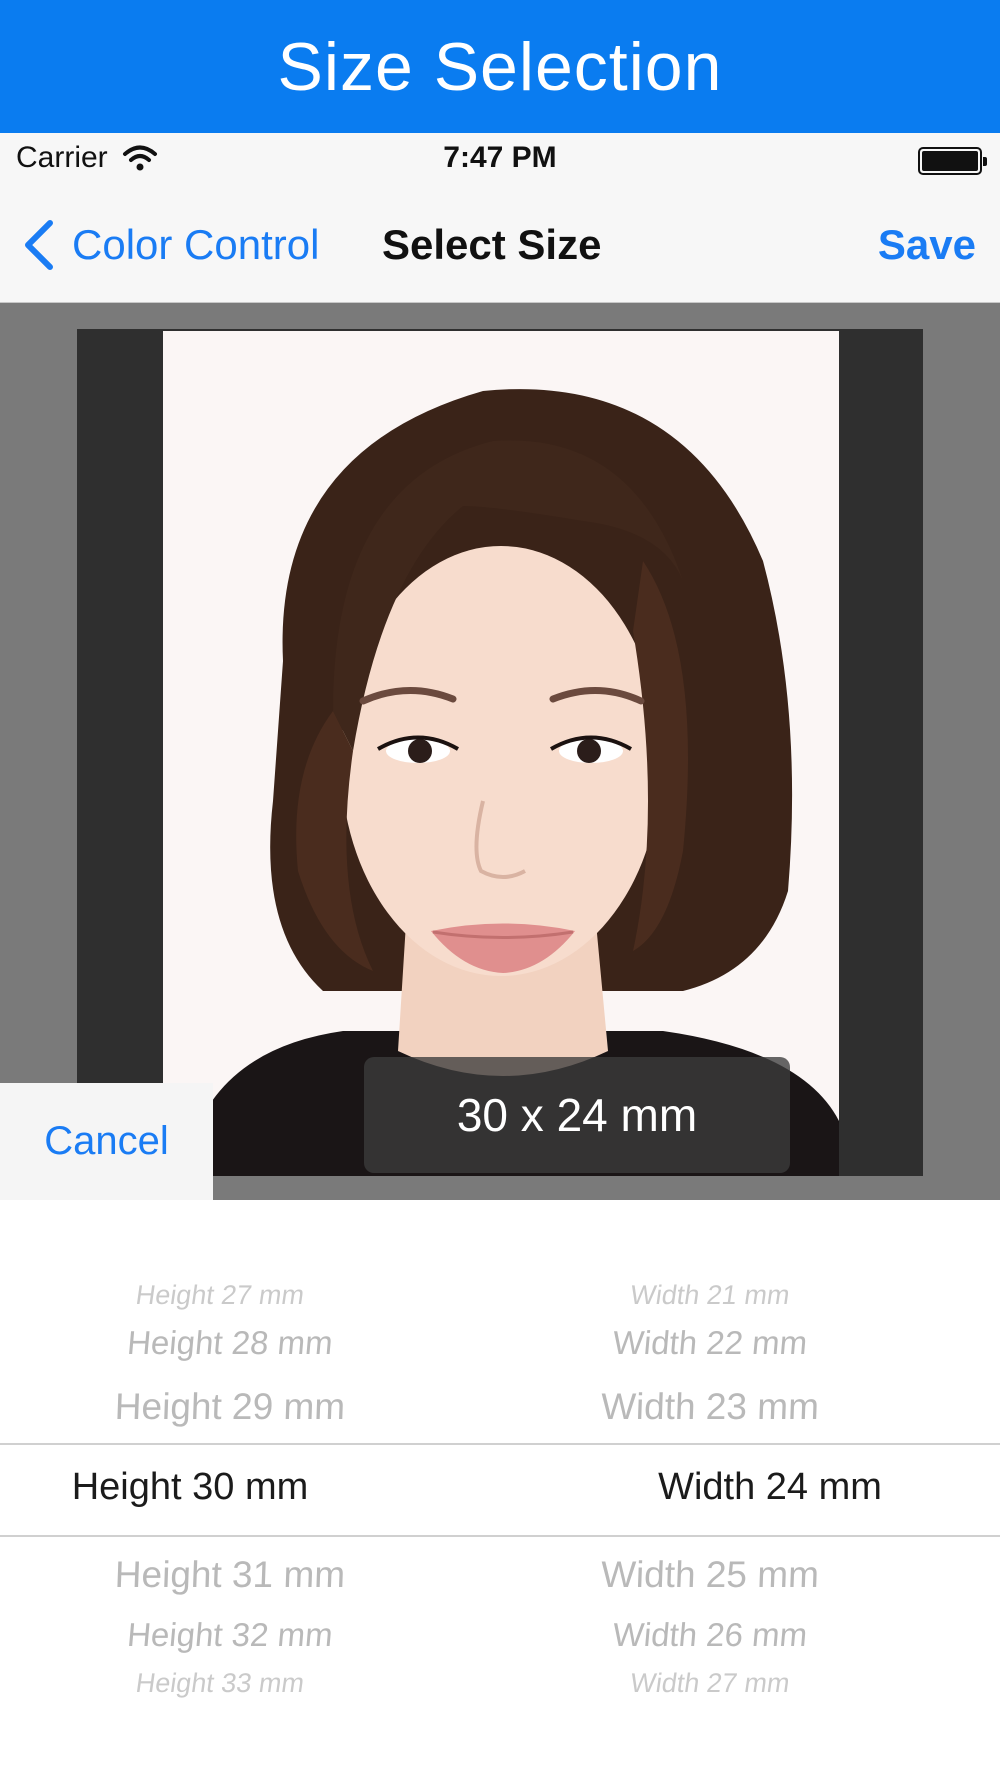 The image size is (1000, 1778). What do you see at coordinates (710, 1683) in the screenshot?
I see `width-option: Width 27 mm` at bounding box center [710, 1683].